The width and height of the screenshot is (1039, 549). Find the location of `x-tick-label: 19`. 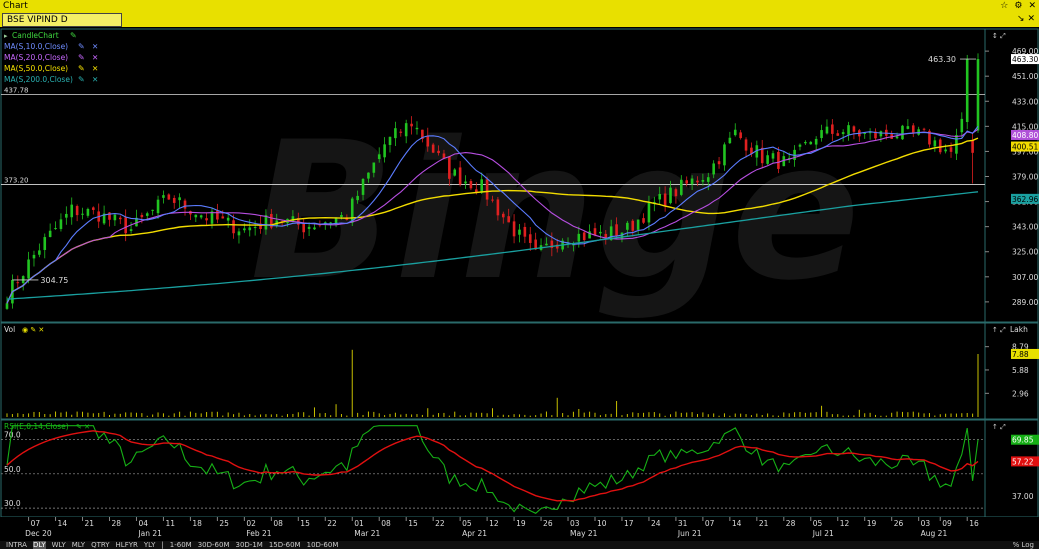

x-tick-label: 19 is located at coordinates (872, 523).